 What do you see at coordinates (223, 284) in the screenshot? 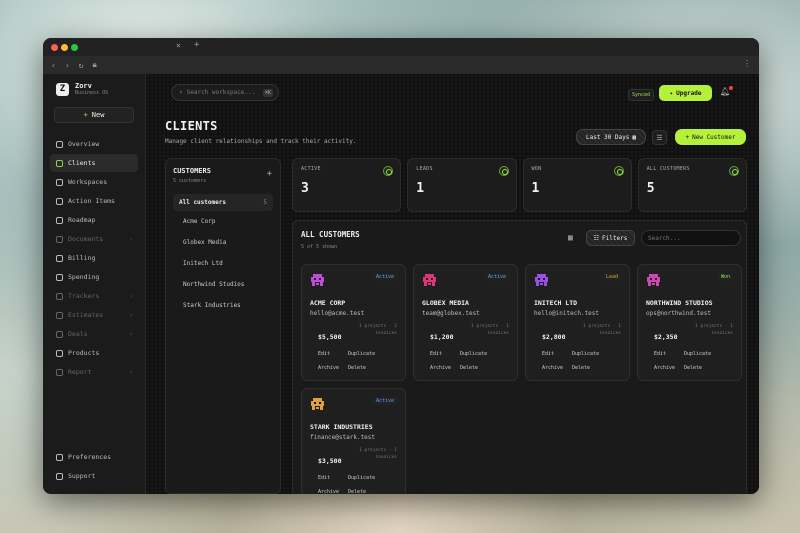
I see `customer-list-item: Northwind Studios` at bounding box center [223, 284].